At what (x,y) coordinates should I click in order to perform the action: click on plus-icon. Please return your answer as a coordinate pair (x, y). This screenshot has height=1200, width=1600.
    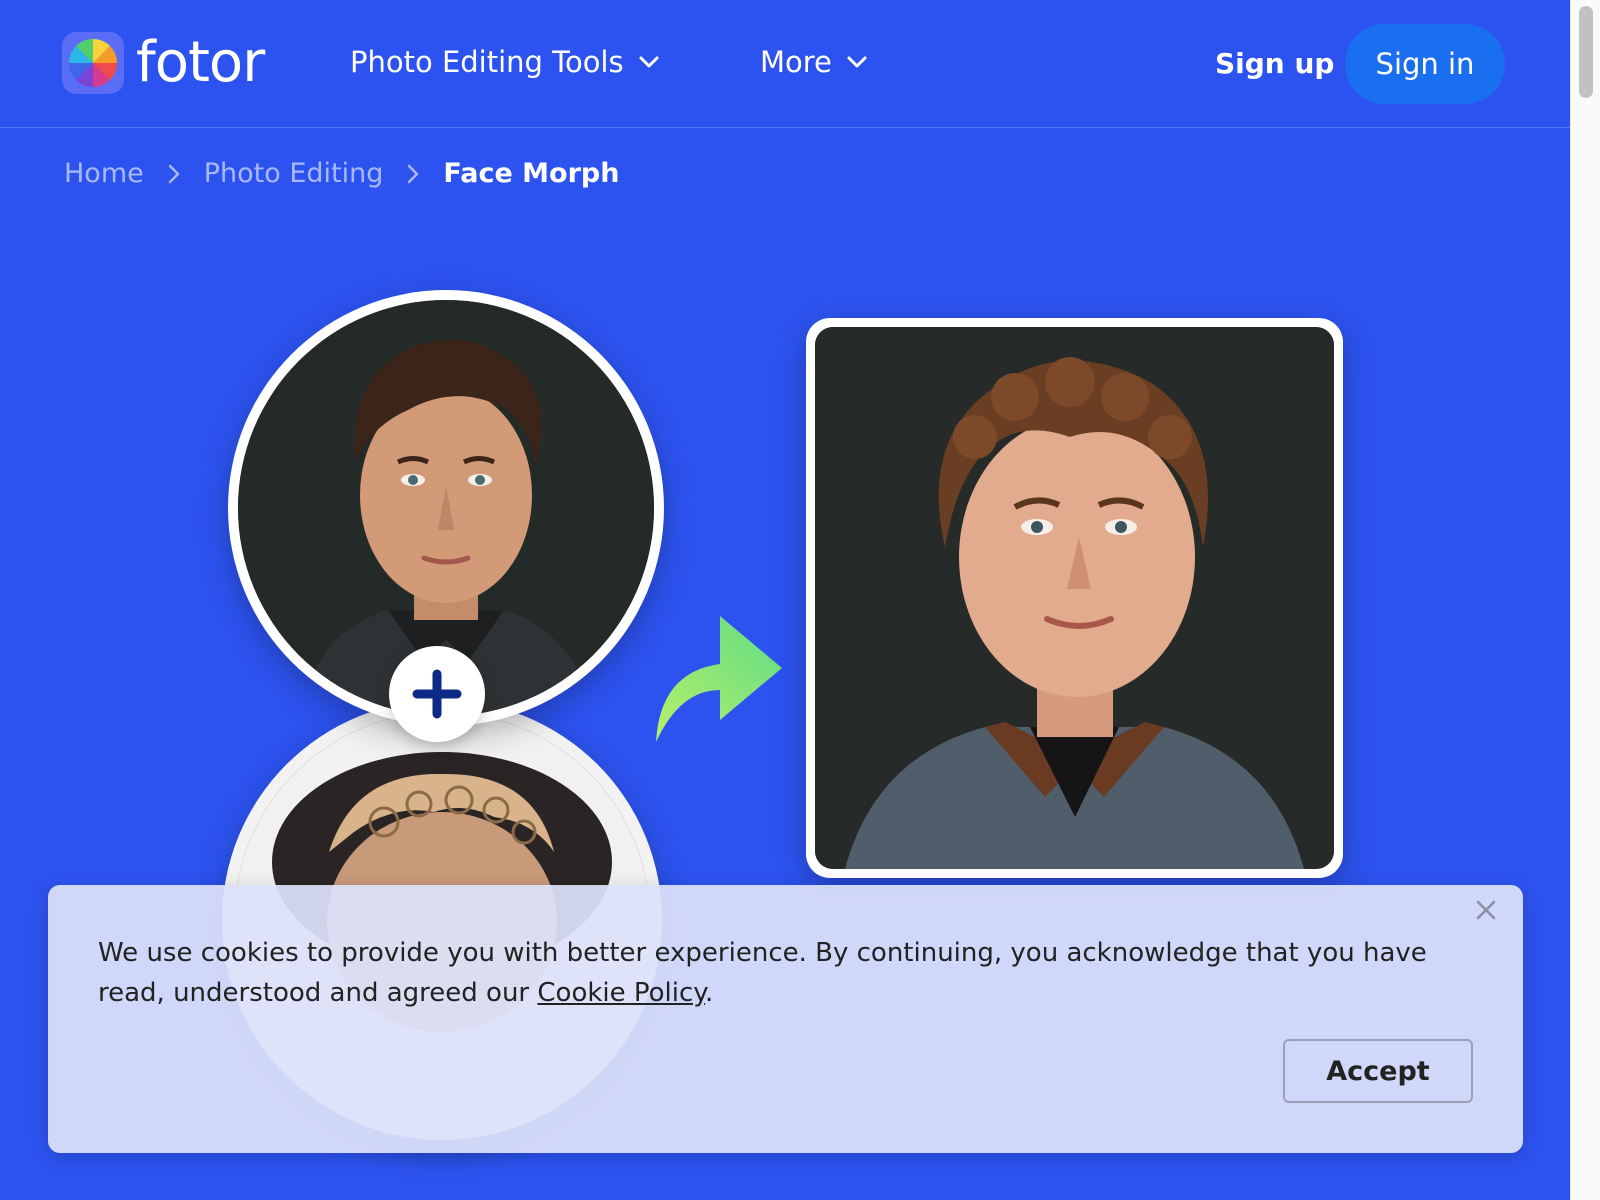
    Looking at the image, I should click on (437, 694).